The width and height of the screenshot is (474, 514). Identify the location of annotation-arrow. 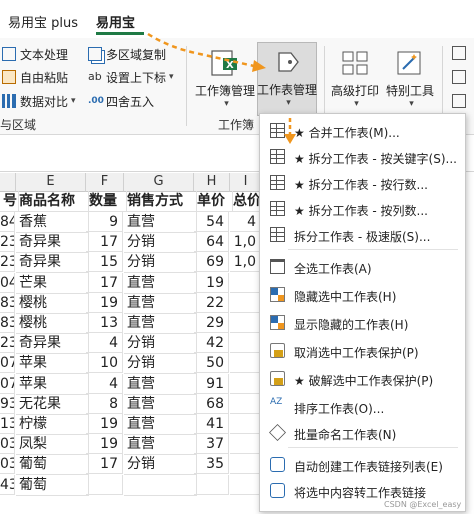
(201, 50).